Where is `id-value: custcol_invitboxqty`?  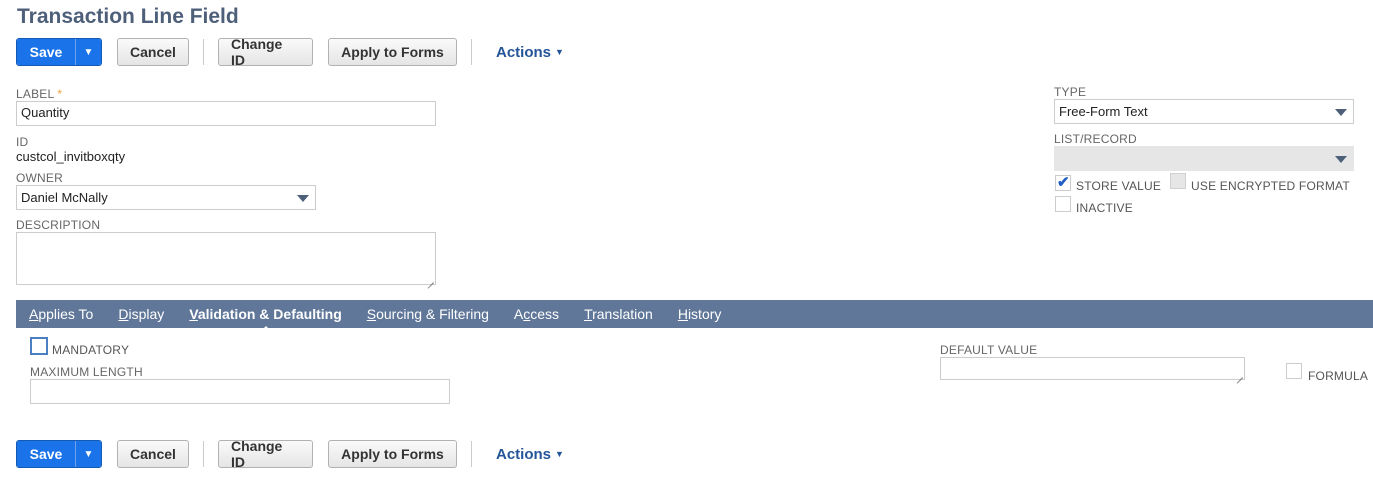 id-value: custcol_invitboxqty is located at coordinates (71, 156).